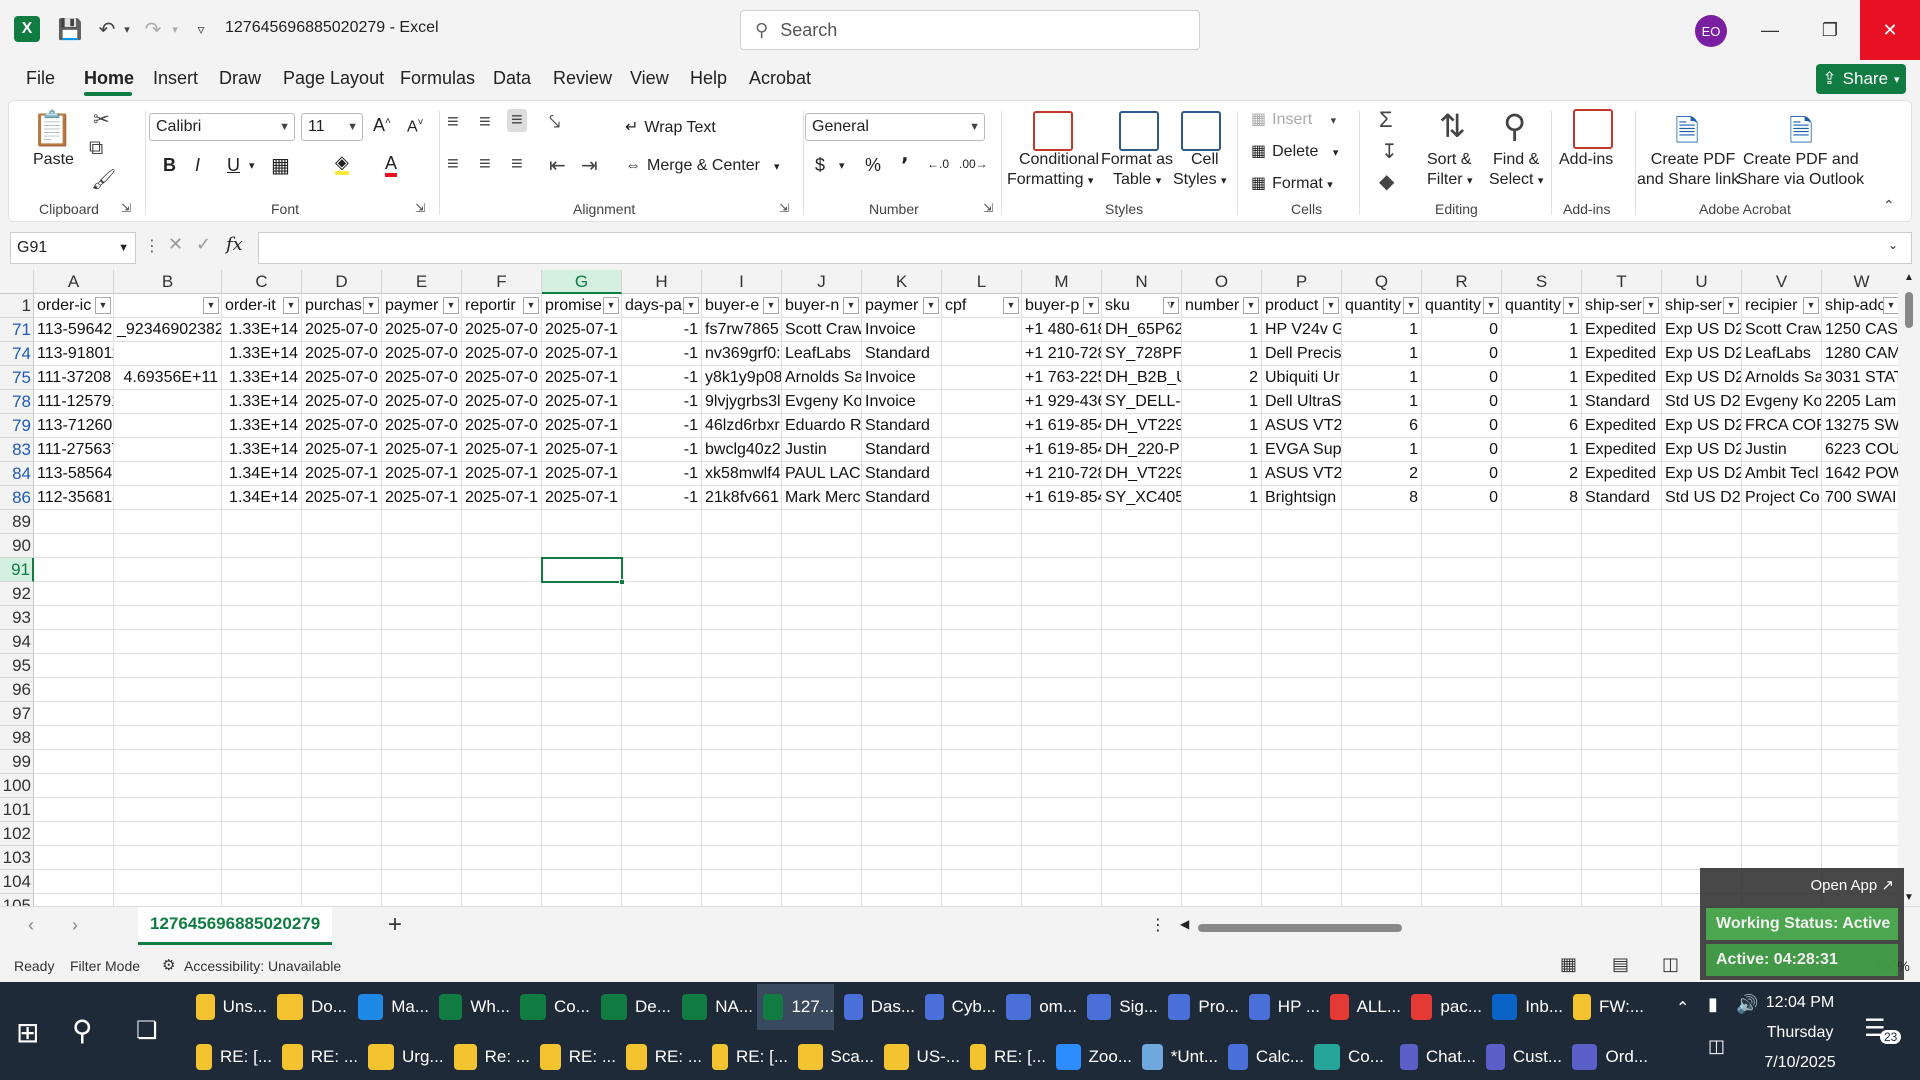 This screenshot has height=1080, width=1920. What do you see at coordinates (1862, 330) in the screenshot?
I see `table-cell: 1250 CAS` at bounding box center [1862, 330].